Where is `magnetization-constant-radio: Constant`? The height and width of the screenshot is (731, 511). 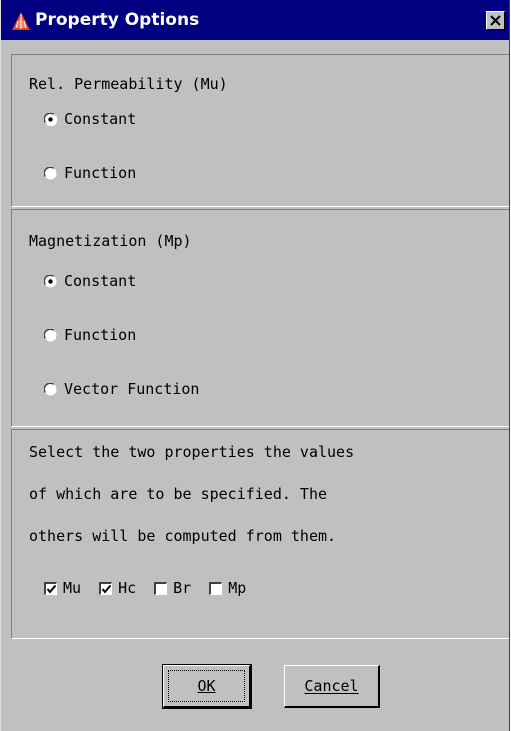 magnetization-constant-radio: Constant is located at coordinates (90, 281).